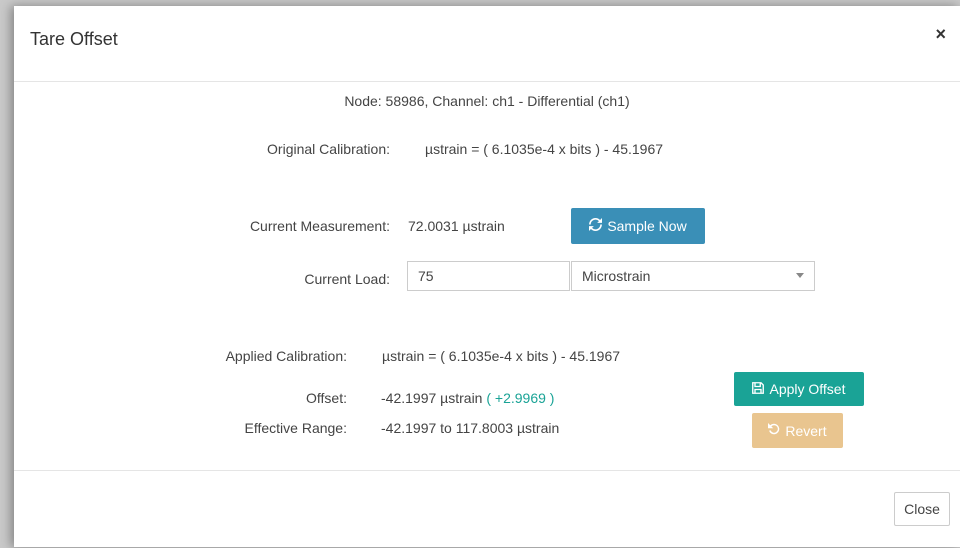 The height and width of the screenshot is (548, 960). What do you see at coordinates (487, 44) in the screenshot?
I see `dialog-header: Tare Offset ×` at bounding box center [487, 44].